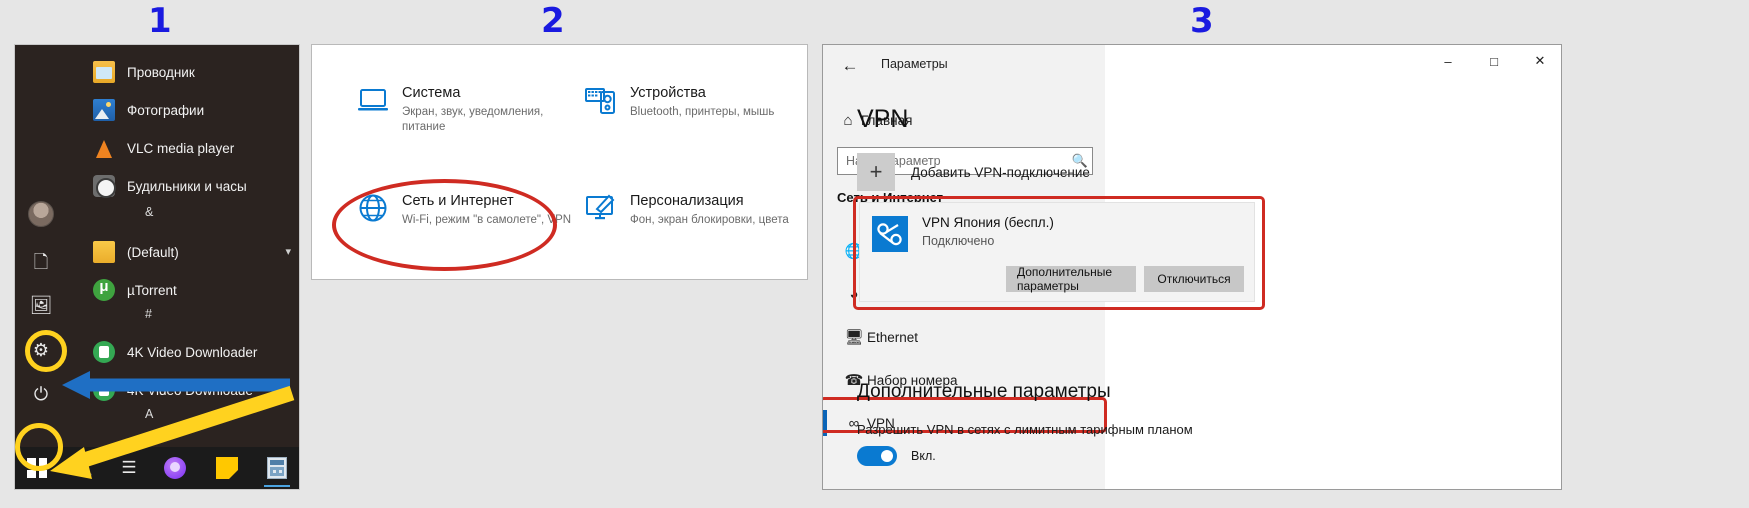 The width and height of the screenshot is (1749, 508). What do you see at coordinates (46, 351) in the screenshot?
I see `highlight-circle-settings` at bounding box center [46, 351].